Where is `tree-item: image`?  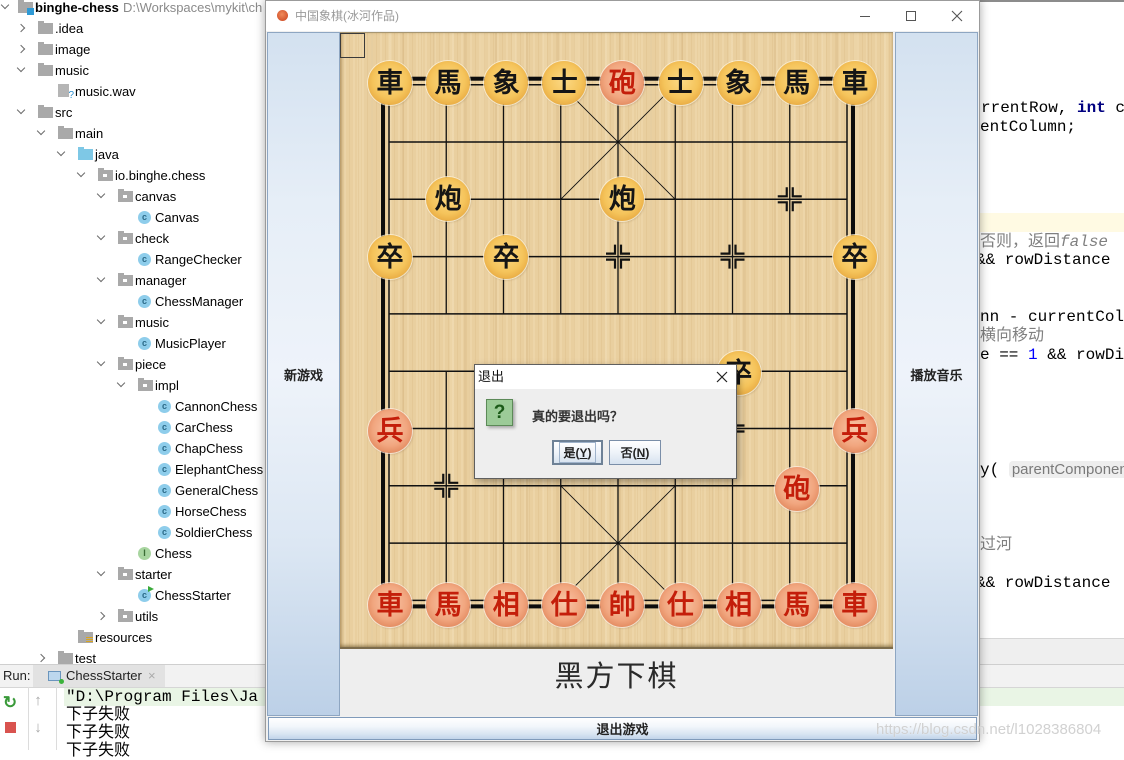 tree-item: image is located at coordinates (132, 49).